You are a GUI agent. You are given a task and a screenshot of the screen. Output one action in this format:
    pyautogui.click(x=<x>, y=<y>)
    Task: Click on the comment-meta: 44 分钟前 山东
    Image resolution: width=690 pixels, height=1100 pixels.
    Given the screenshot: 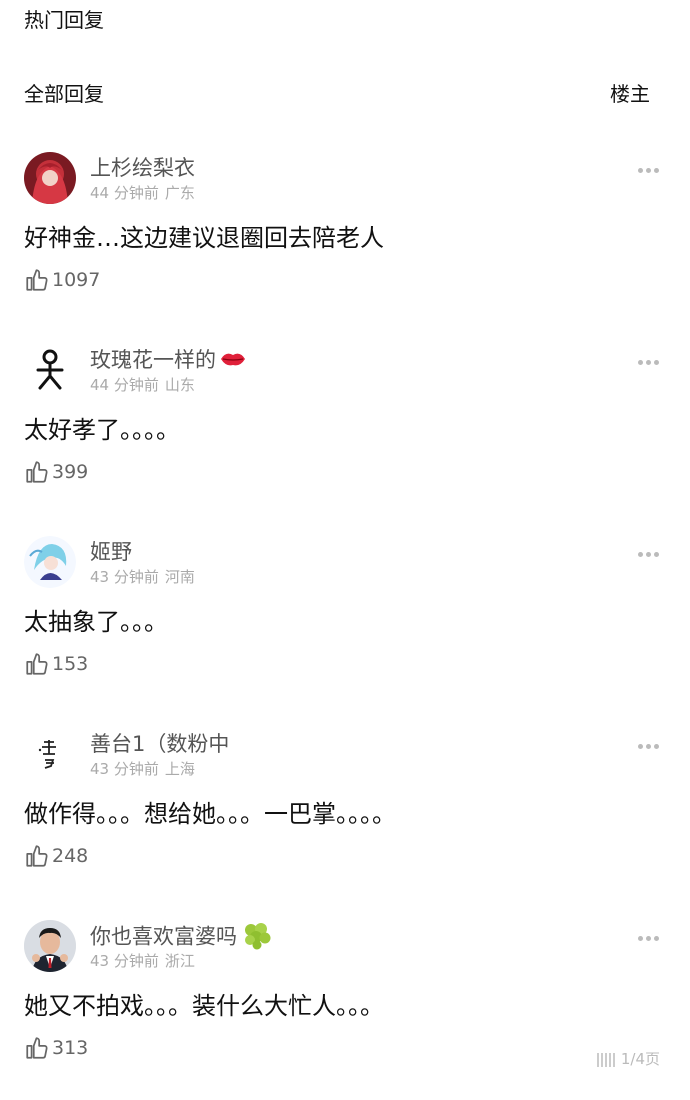 What is the action you would take?
    pyautogui.click(x=142, y=385)
    